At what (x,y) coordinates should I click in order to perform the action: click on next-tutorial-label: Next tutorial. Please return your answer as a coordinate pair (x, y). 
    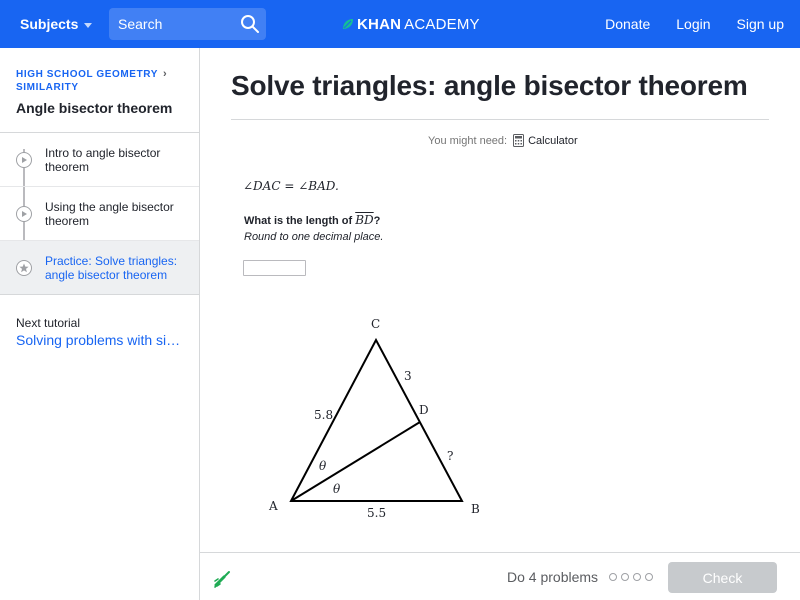
    Looking at the image, I should click on (48, 323).